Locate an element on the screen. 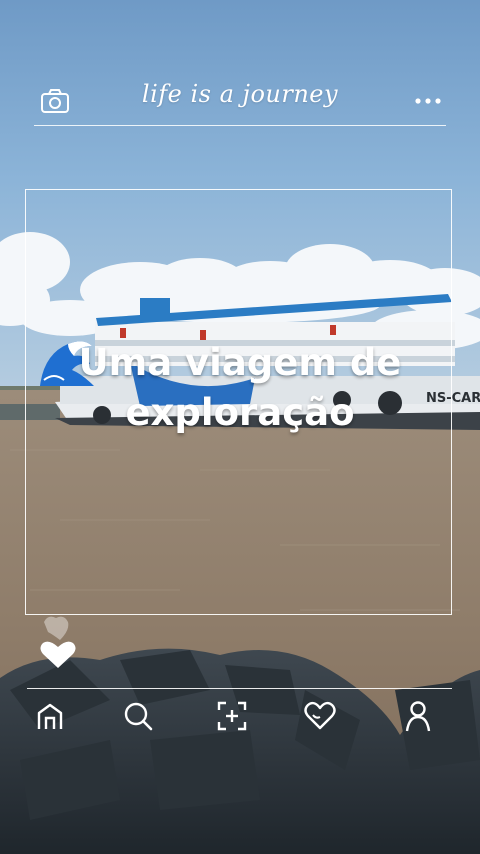 The width and height of the screenshot is (480, 854). more-dots-icon is located at coordinates (428, 101).